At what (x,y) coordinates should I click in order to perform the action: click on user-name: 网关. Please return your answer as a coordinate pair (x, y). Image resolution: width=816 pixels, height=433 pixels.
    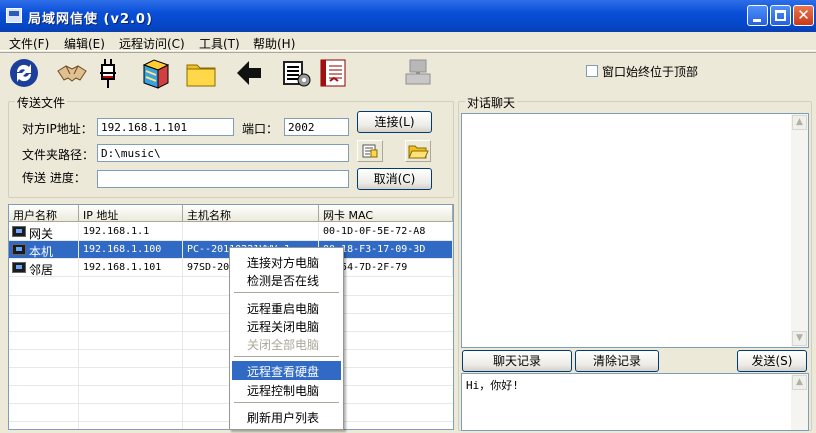
    Looking at the image, I should click on (44, 232).